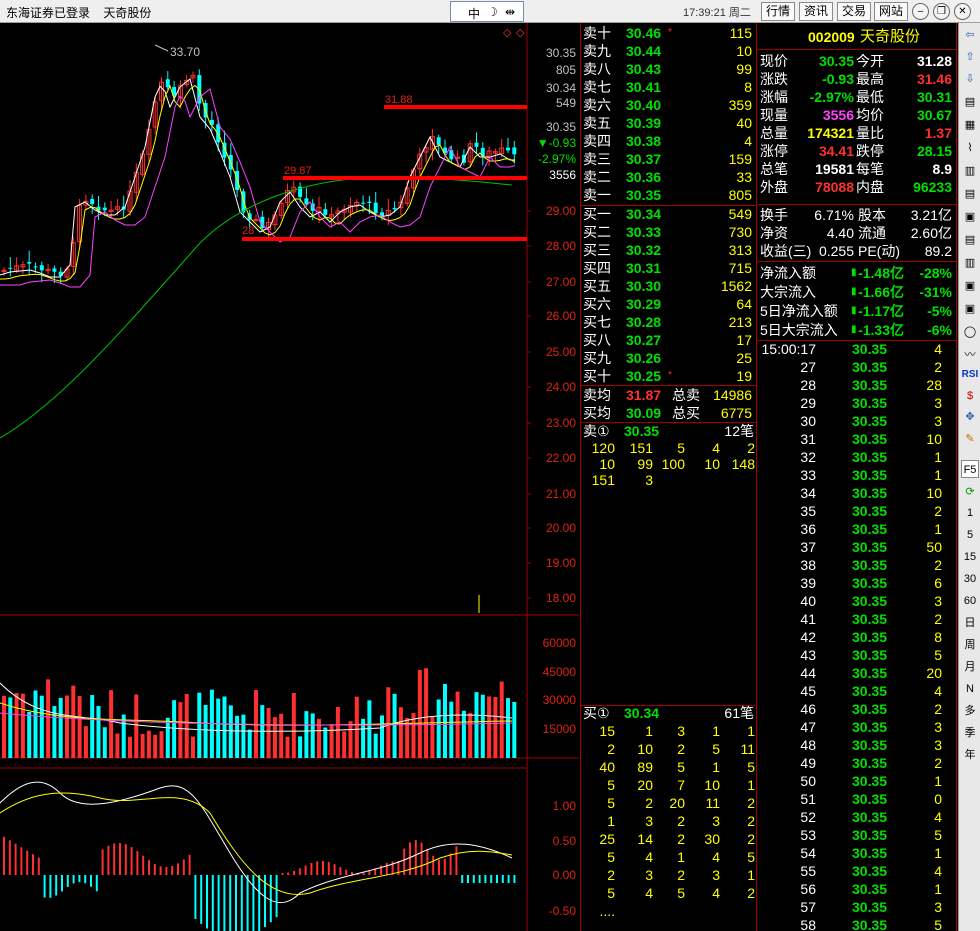 The image size is (980, 931). What do you see at coordinates (857, 529) in the screenshot?
I see `tick-row: 36 30.35 1` at bounding box center [857, 529].